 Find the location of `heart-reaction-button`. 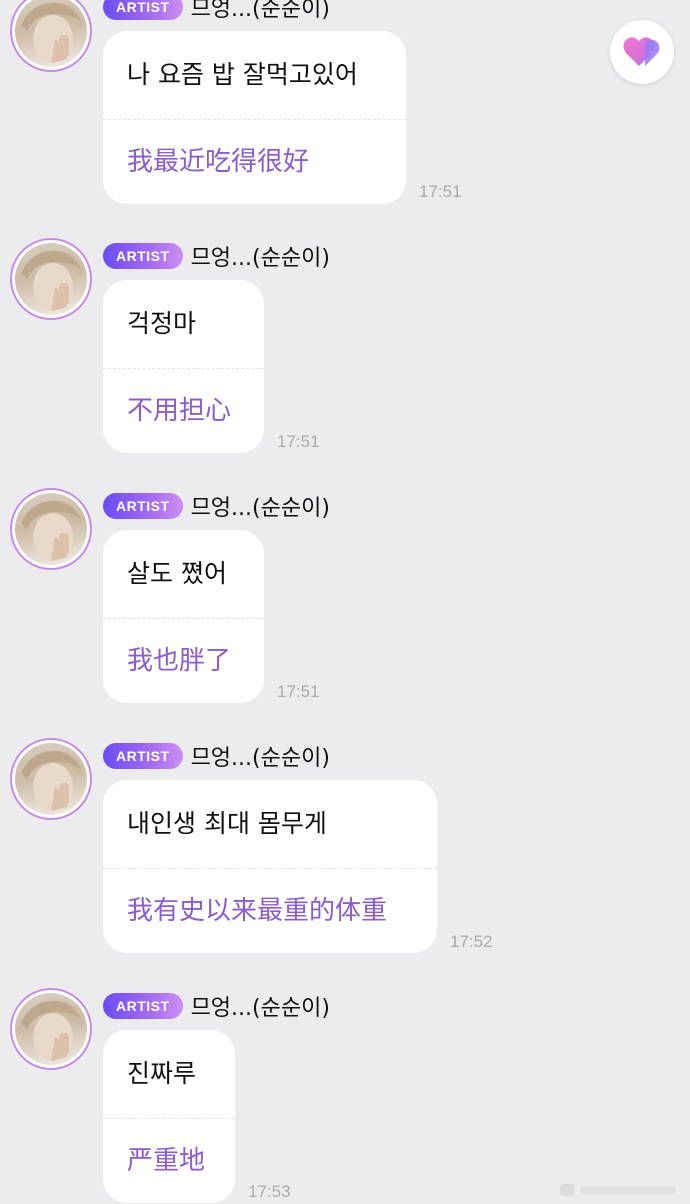

heart-reaction-button is located at coordinates (642, 52).